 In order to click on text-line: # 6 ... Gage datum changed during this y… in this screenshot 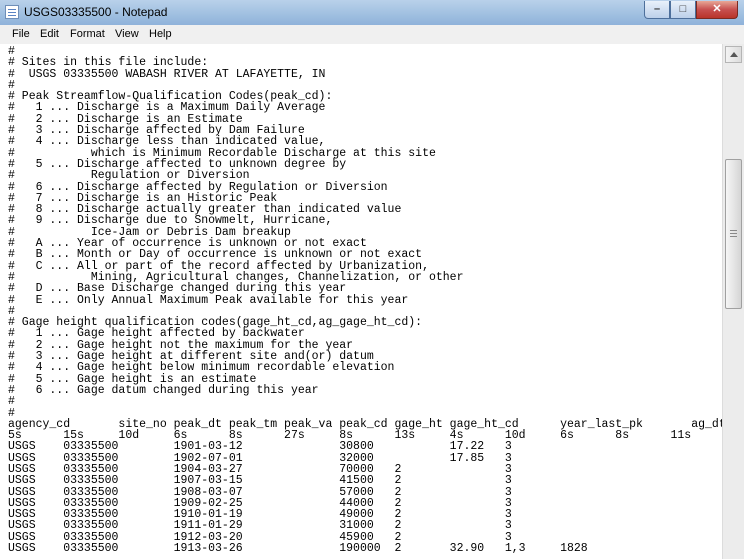, I will do `click(163, 390)`.